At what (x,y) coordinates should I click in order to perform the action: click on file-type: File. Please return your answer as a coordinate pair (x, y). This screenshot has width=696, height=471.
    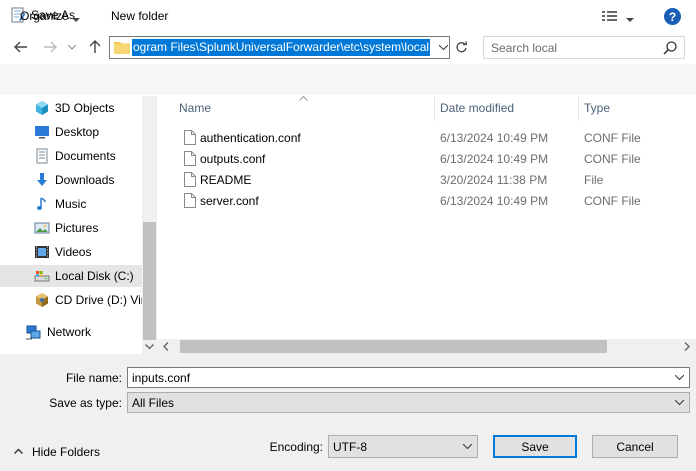
    Looking at the image, I should click on (594, 180).